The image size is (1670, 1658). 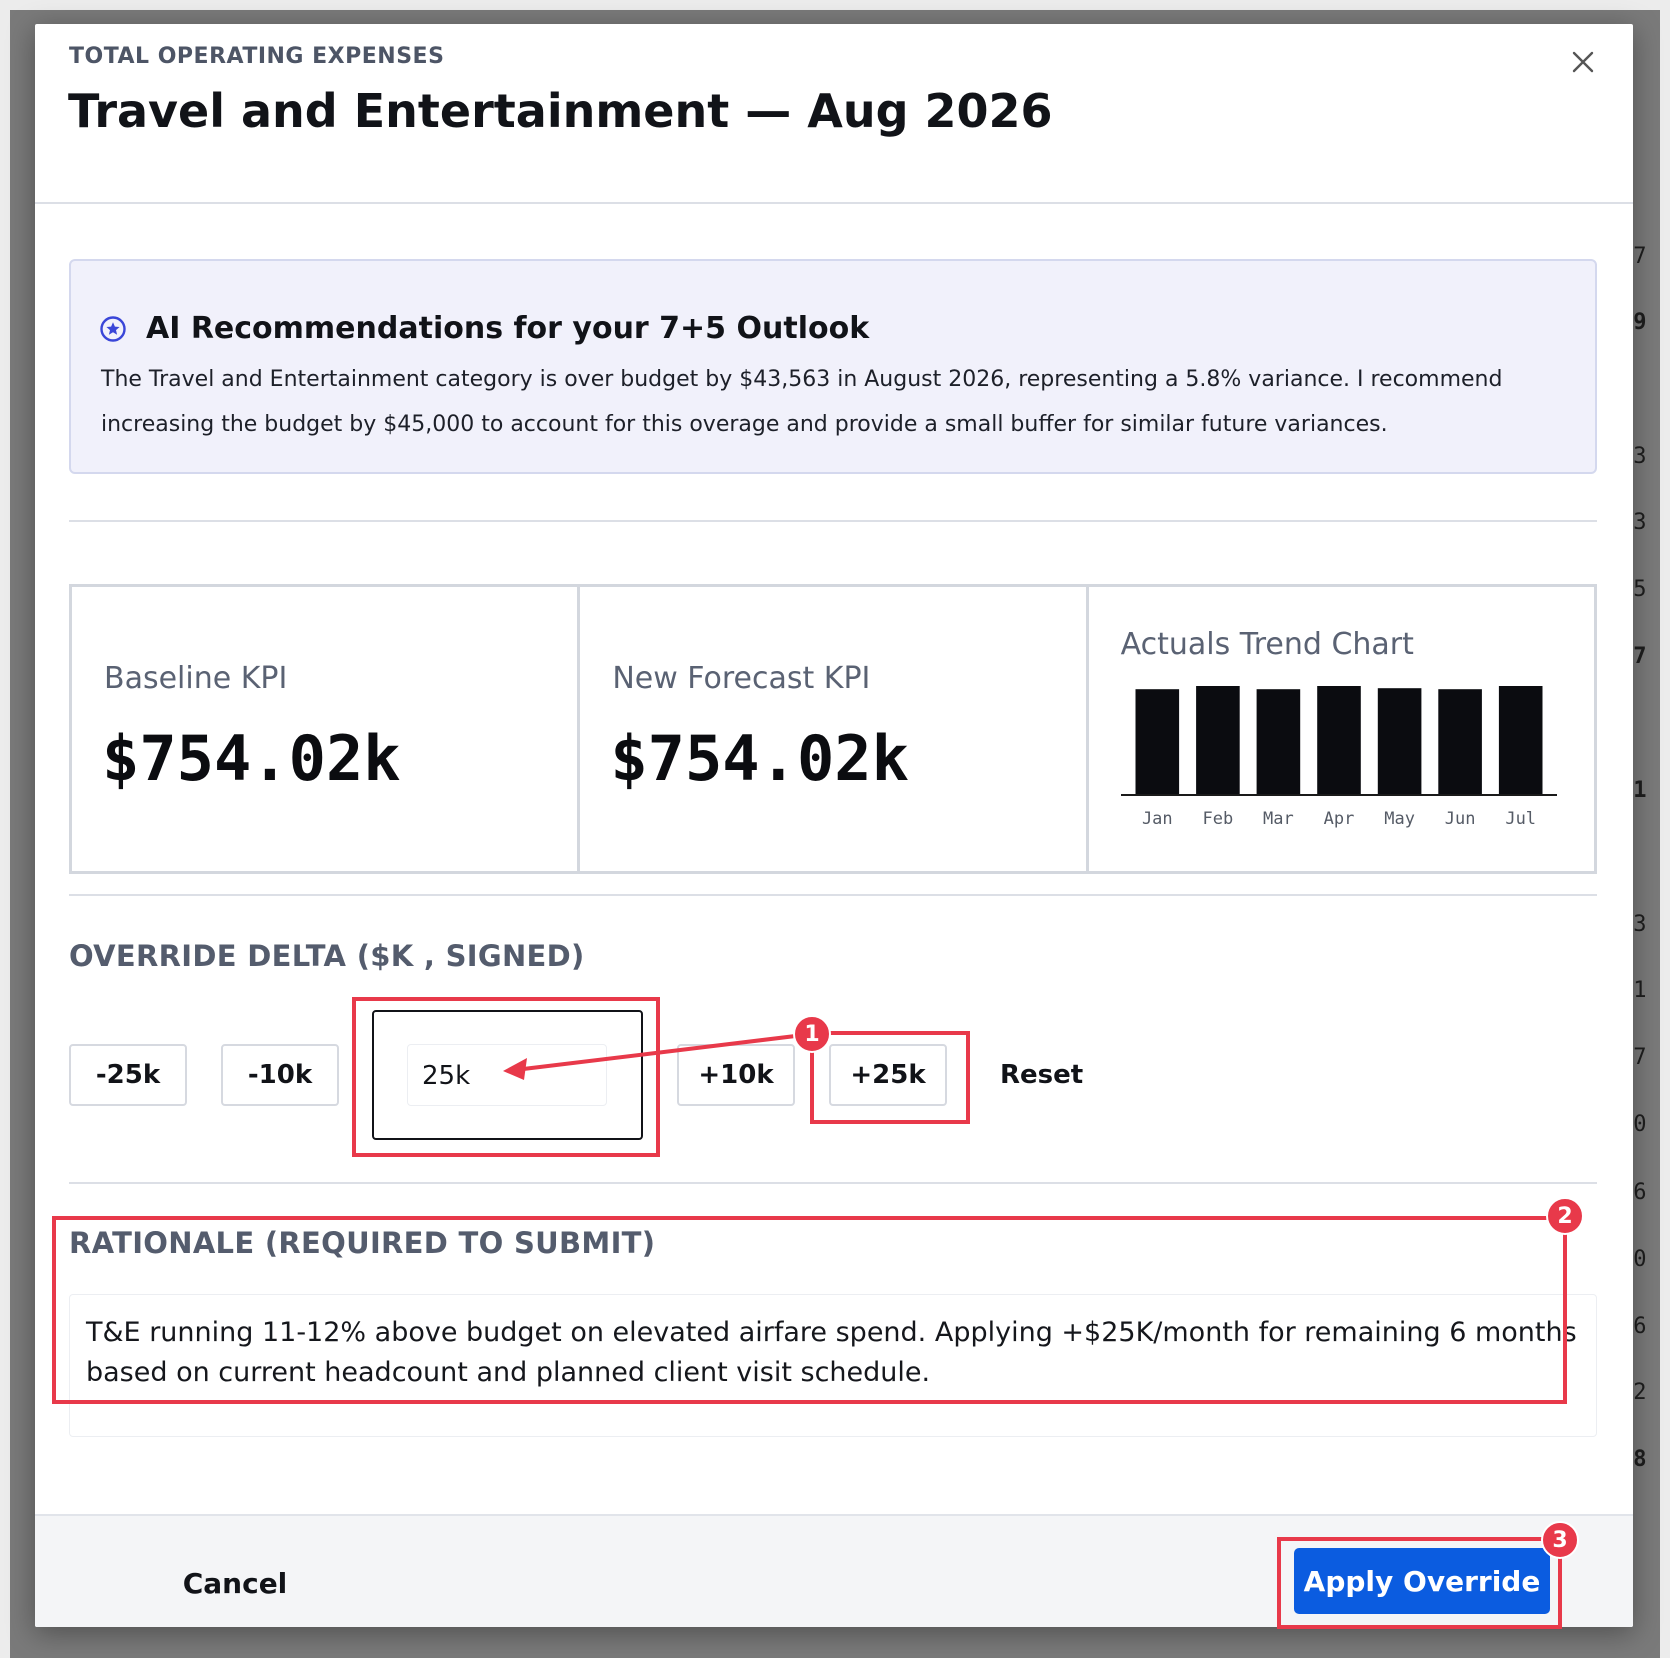 I want to click on forecast-kpi-label: New Forecast KPI, so click(x=741, y=678).